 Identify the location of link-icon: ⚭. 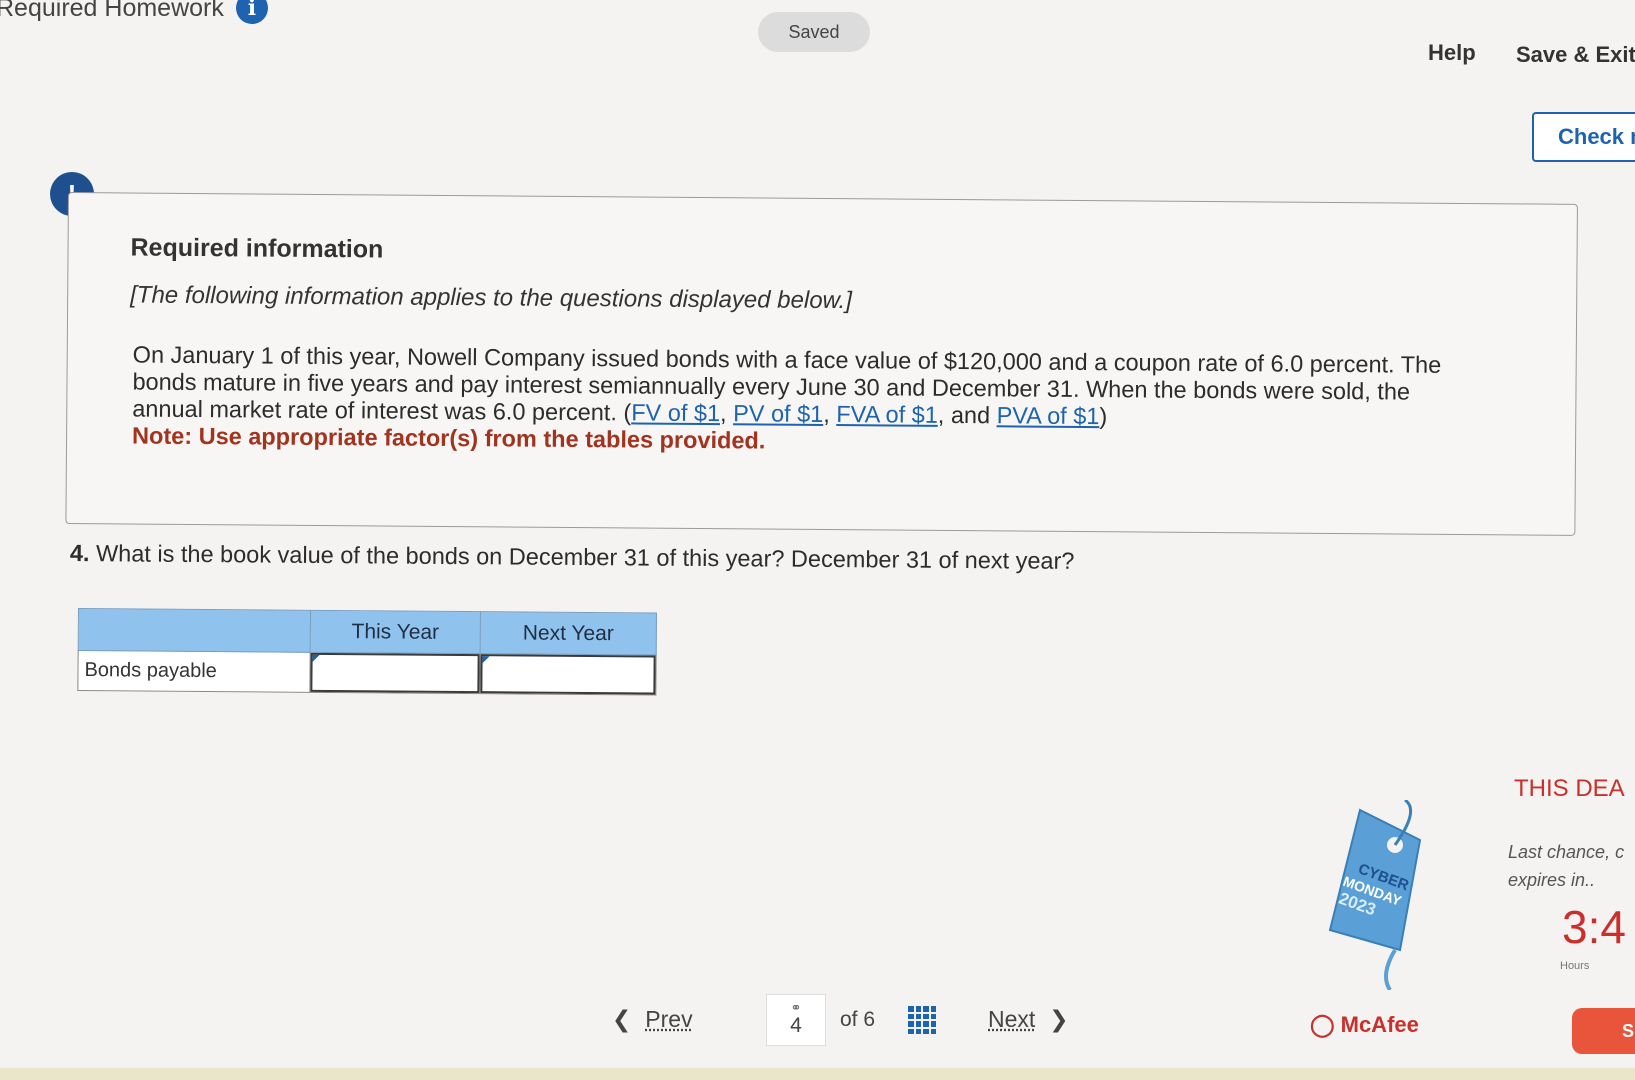
(796, 1007).